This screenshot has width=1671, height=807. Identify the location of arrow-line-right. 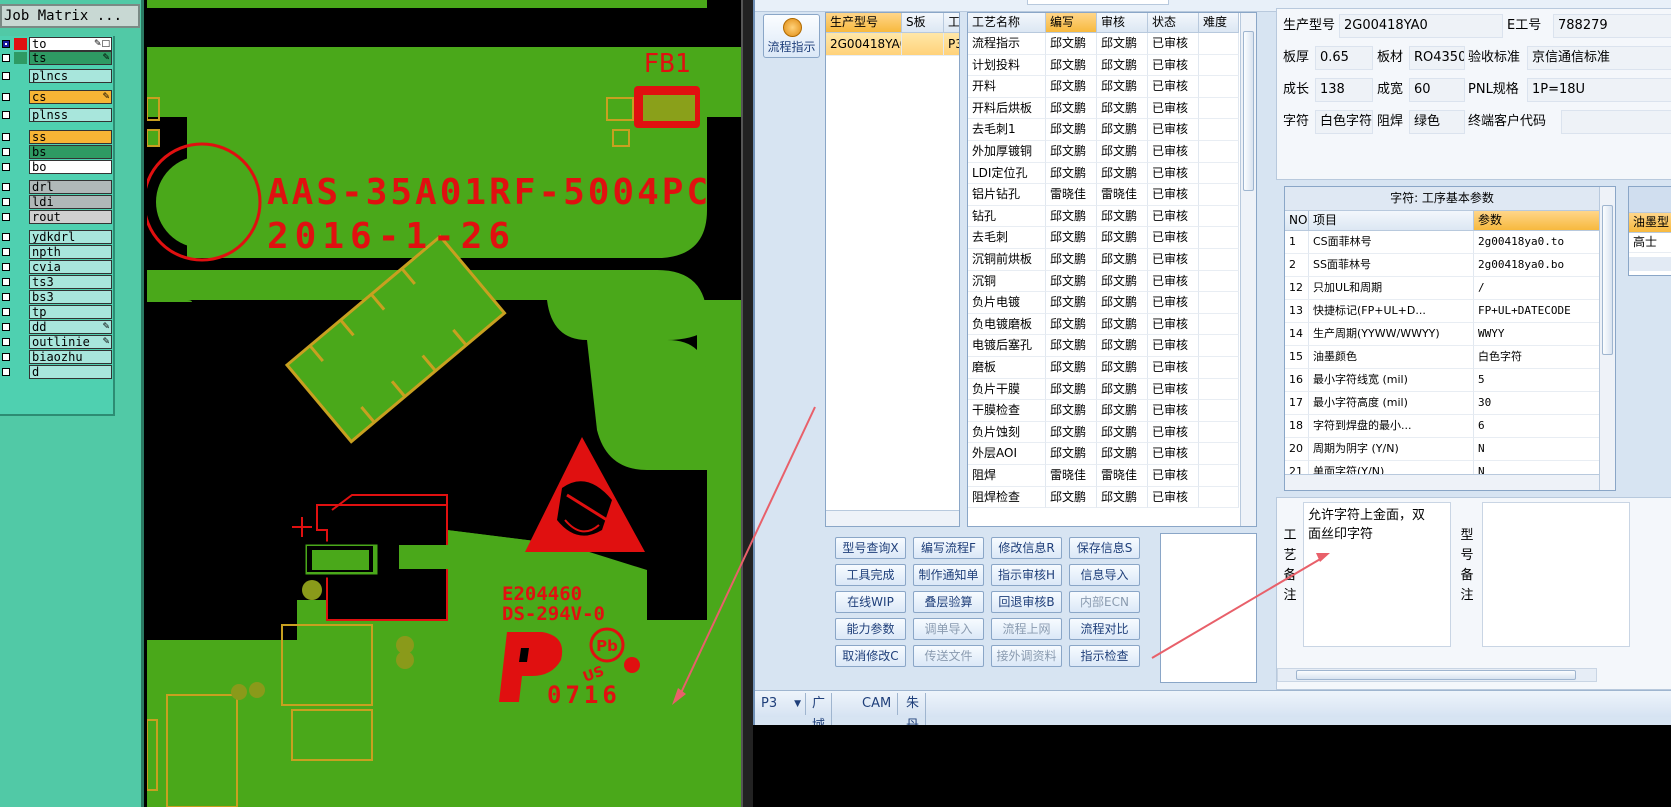
(1237, 608).